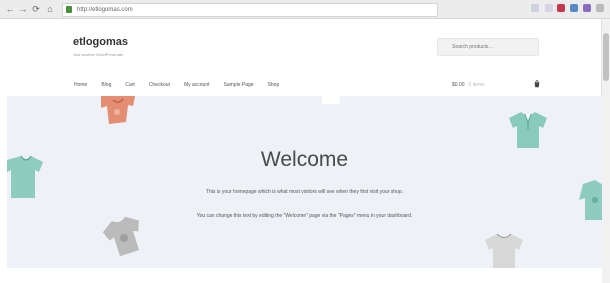 The height and width of the screenshot is (283, 610). I want to click on cart-icon, so click(537, 84).